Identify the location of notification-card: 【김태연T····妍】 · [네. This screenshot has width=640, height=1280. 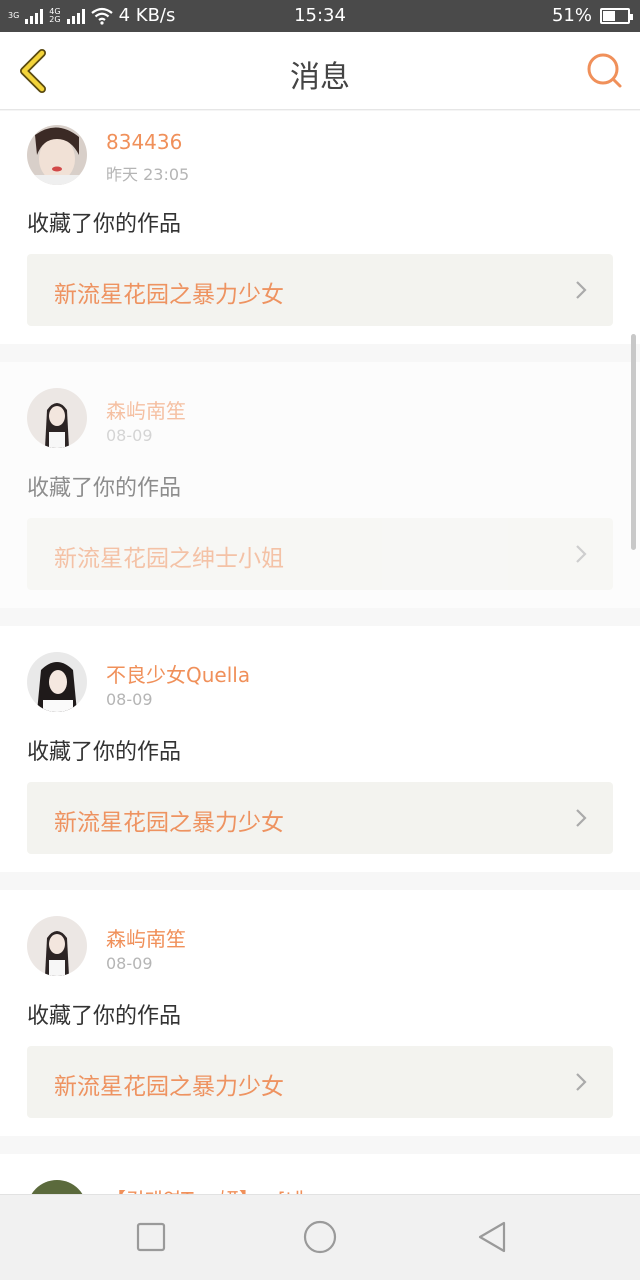
(320, 1174).